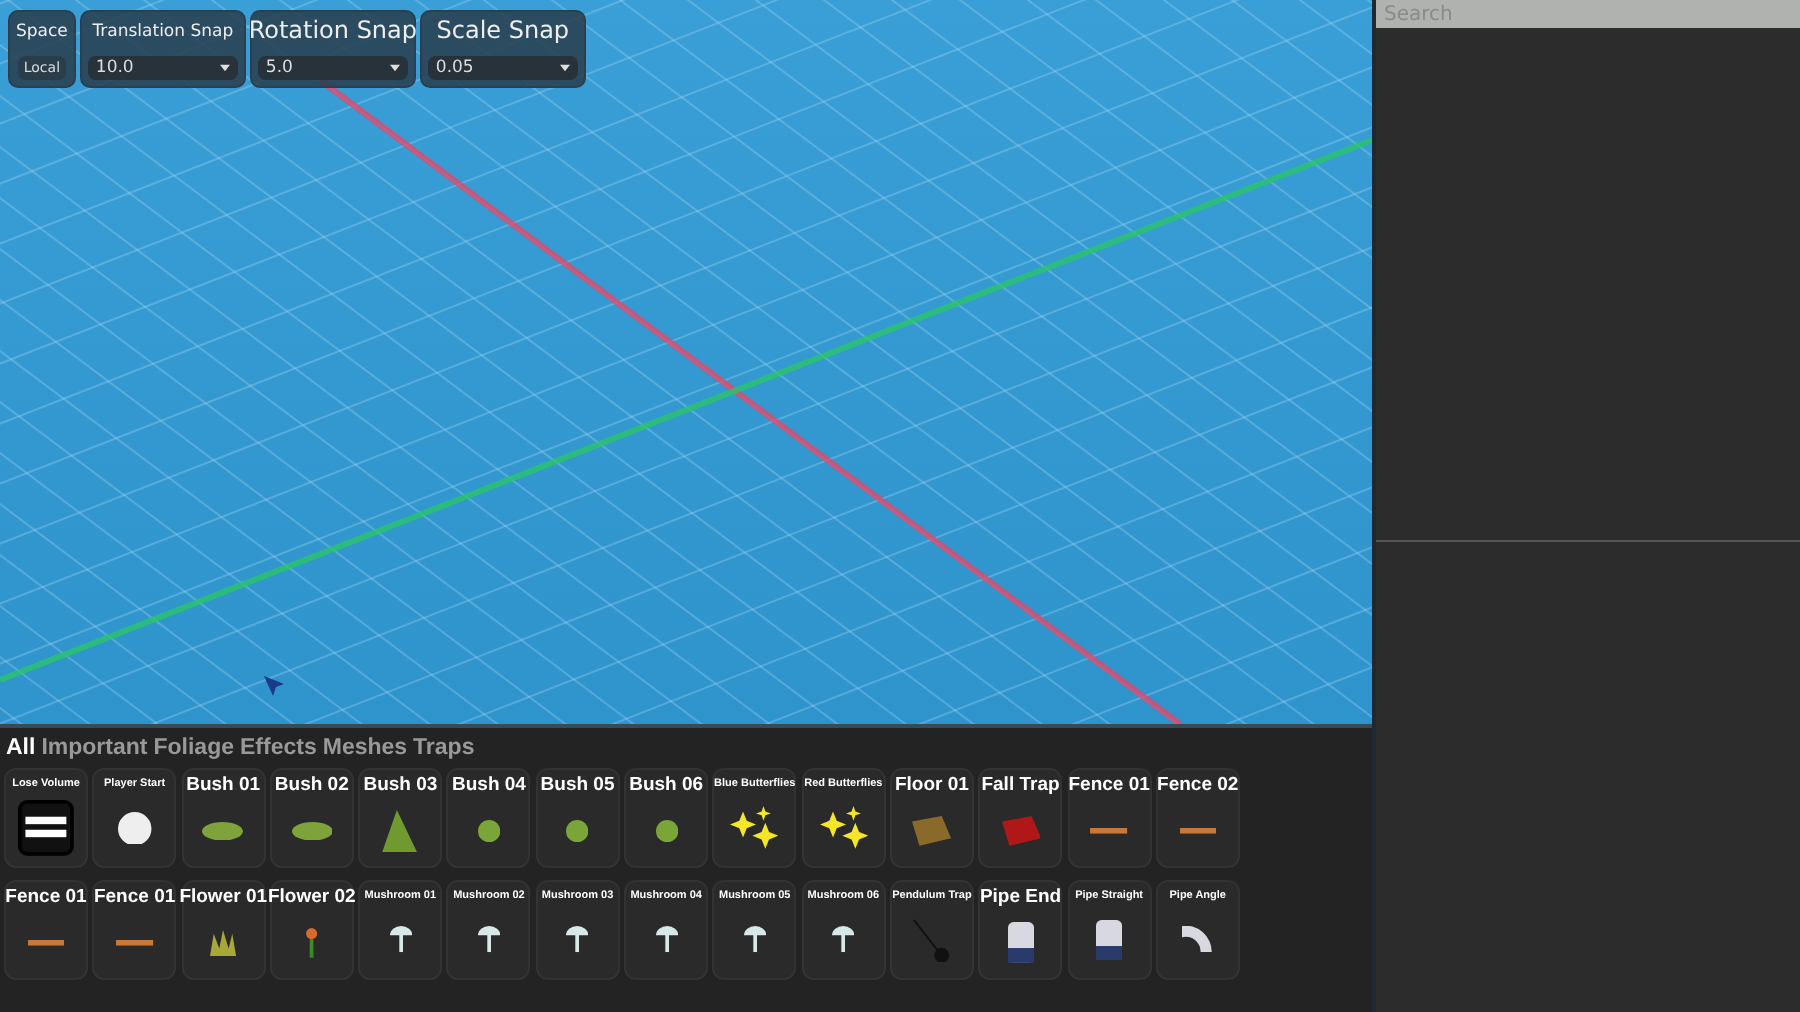 This screenshot has width=1800, height=1012. I want to click on asset-tile: Pipe End, so click(1020, 930).